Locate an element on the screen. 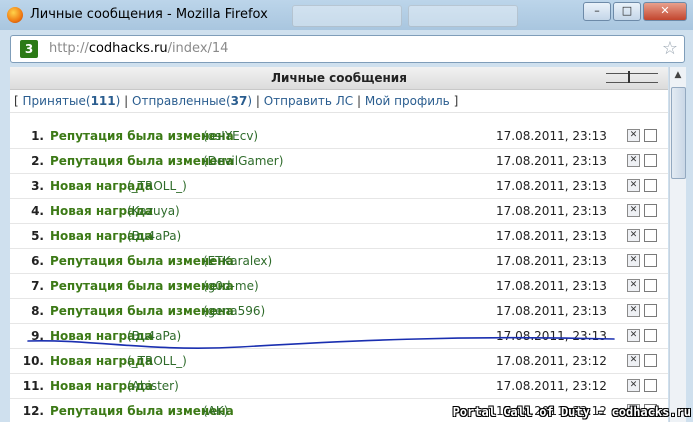 The height and width of the screenshot is (422, 693). watermark: Portal Call of Duty - codhacks.ru is located at coordinates (571, 412).